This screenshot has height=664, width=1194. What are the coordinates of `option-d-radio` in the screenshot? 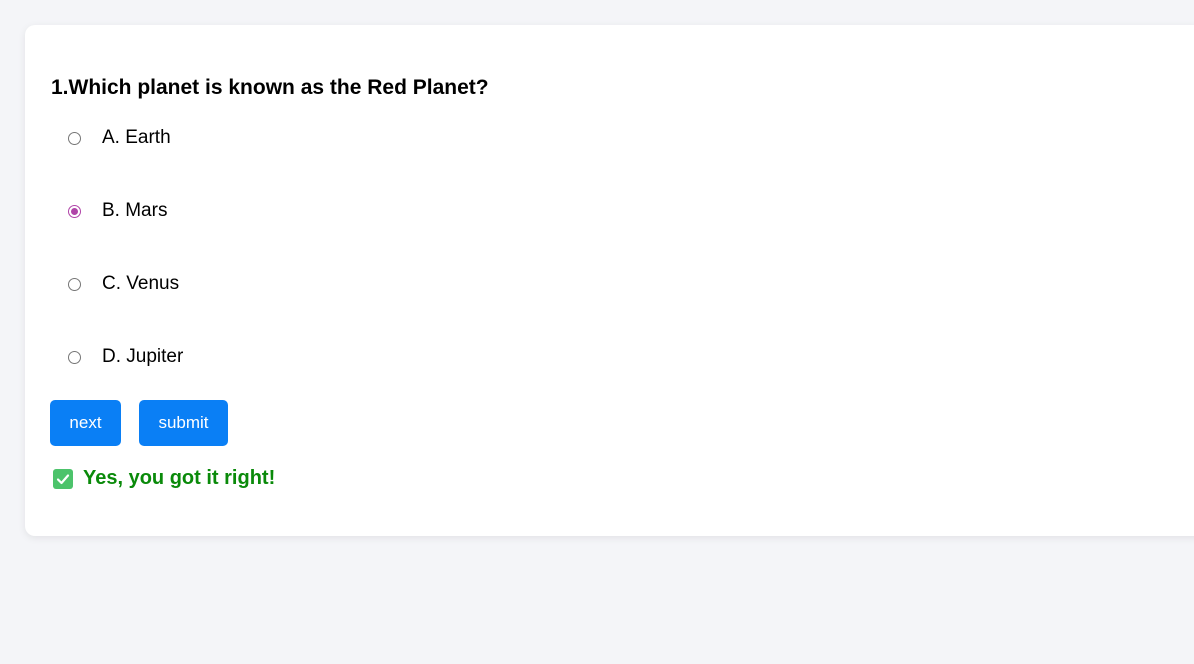 It's located at (74, 357).